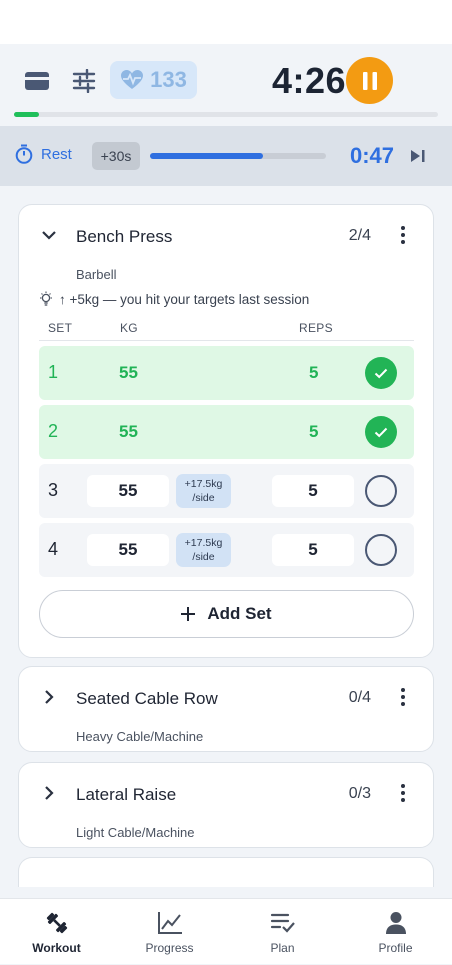 The height and width of the screenshot is (965, 452). Describe the element at coordinates (129, 328) in the screenshot. I see `column-header-kg: KG` at that location.